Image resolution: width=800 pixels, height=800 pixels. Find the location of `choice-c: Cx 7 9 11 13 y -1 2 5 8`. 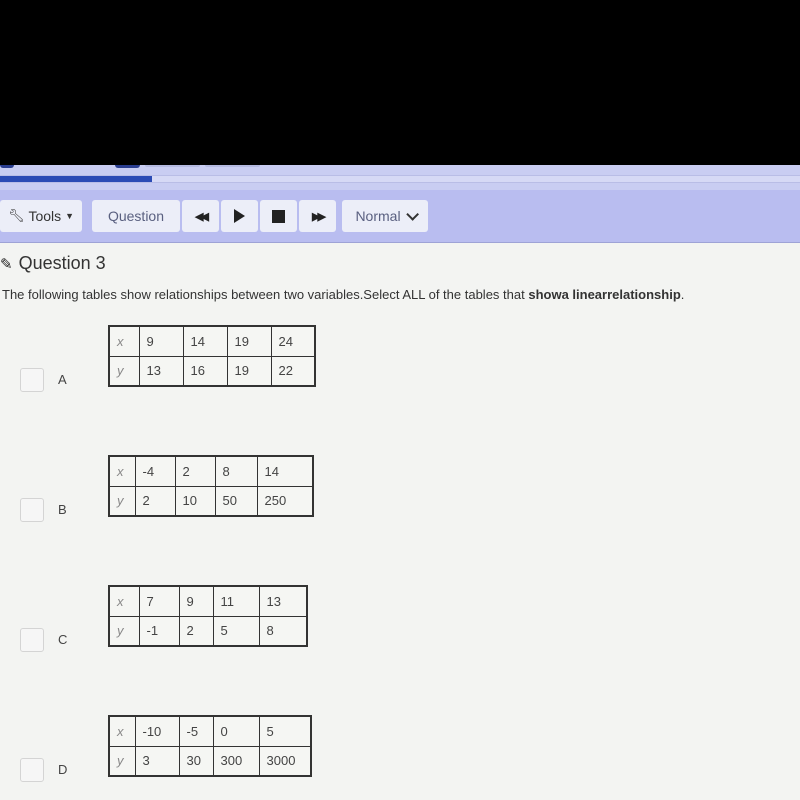

choice-c: Cx 7 9 11 13 y -1 2 5 8 is located at coordinates (200, 620).